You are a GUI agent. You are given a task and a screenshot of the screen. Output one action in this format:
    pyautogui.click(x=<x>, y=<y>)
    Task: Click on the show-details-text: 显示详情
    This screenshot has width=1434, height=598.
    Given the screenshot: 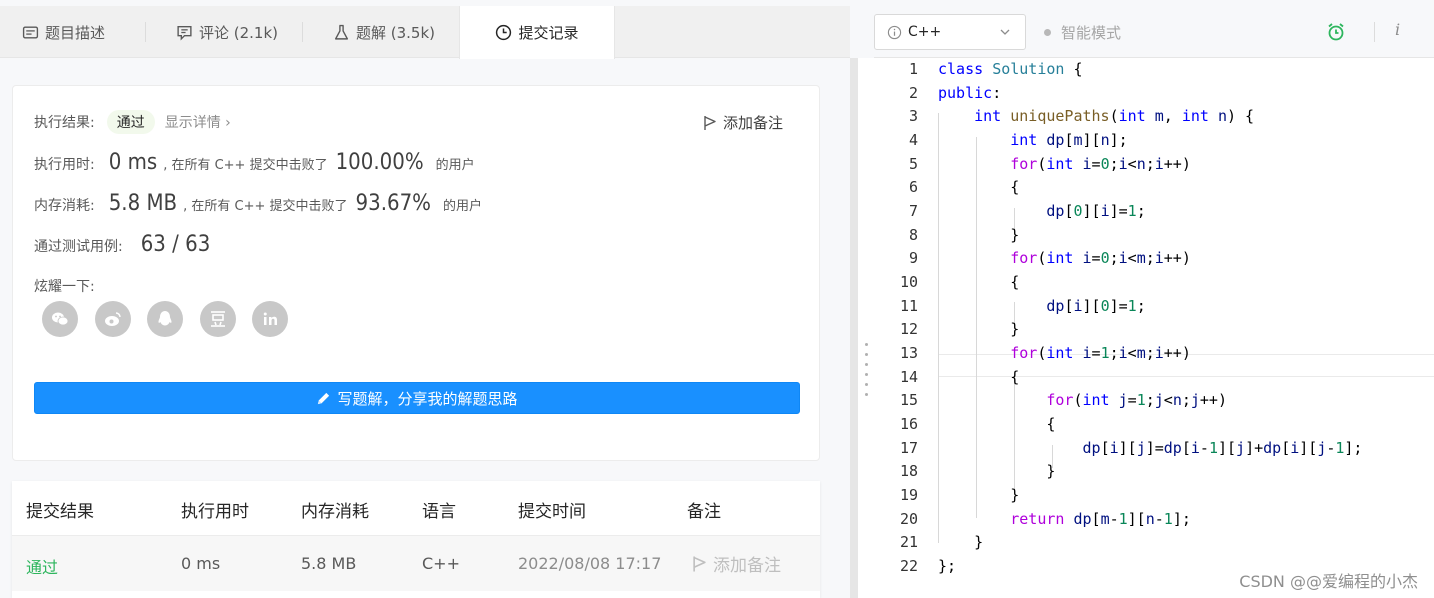 What is the action you would take?
    pyautogui.click(x=192, y=123)
    